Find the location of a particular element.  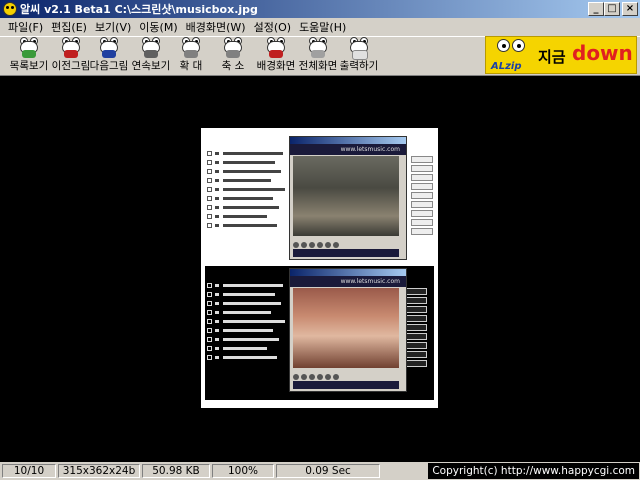

next-image-label: 다음그림 is located at coordinates (109, 66).